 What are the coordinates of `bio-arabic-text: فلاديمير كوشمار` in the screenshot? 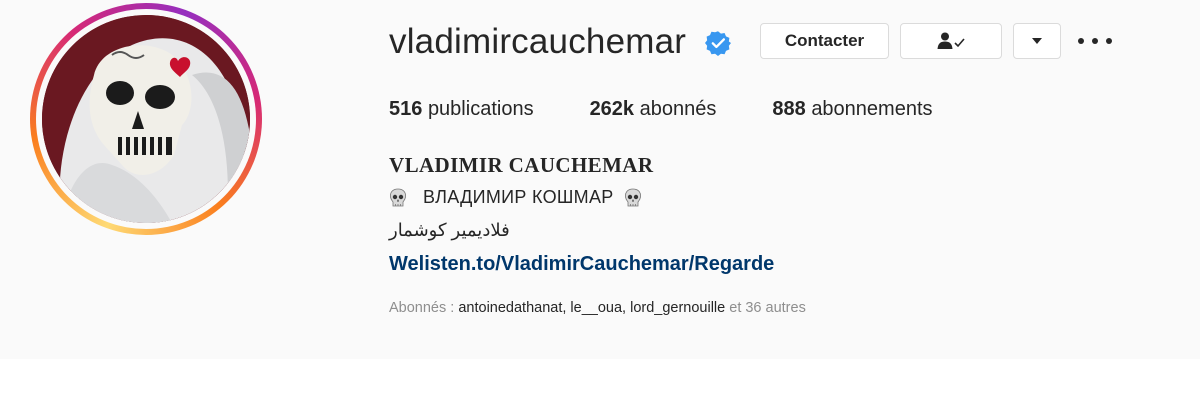 It's located at (449, 230).